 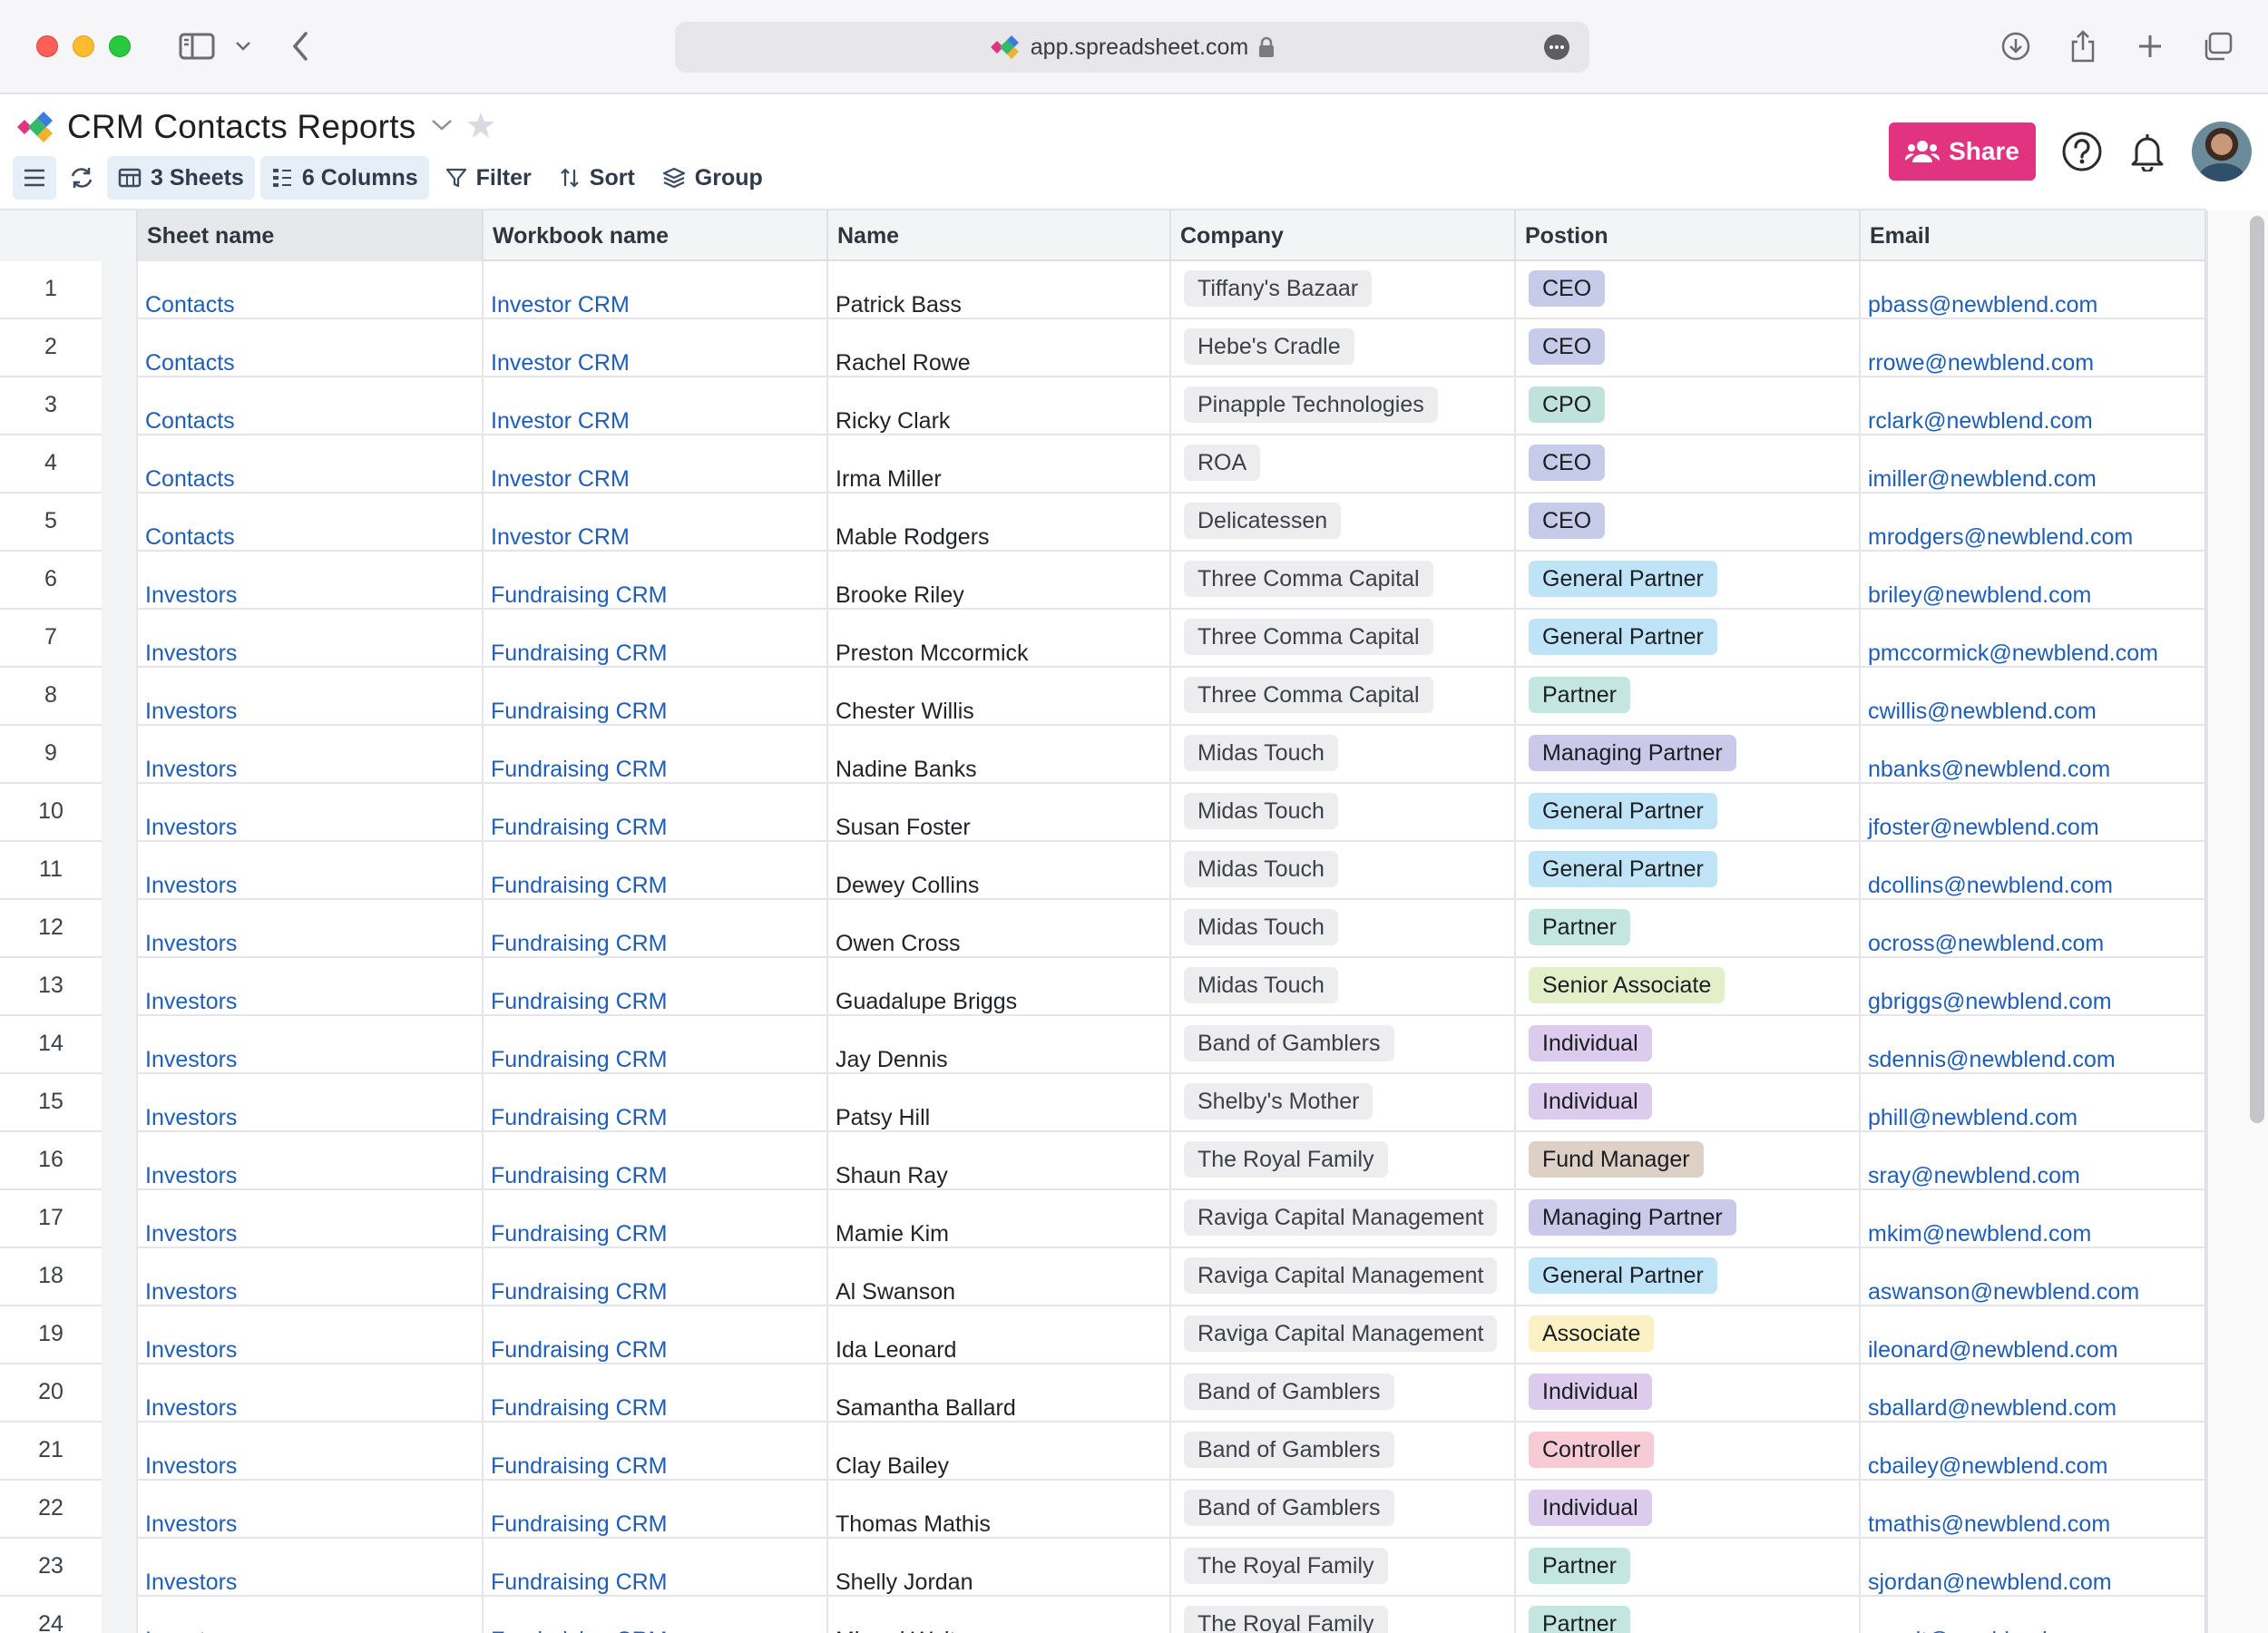 I want to click on new-tab-icon, so click(x=2150, y=46).